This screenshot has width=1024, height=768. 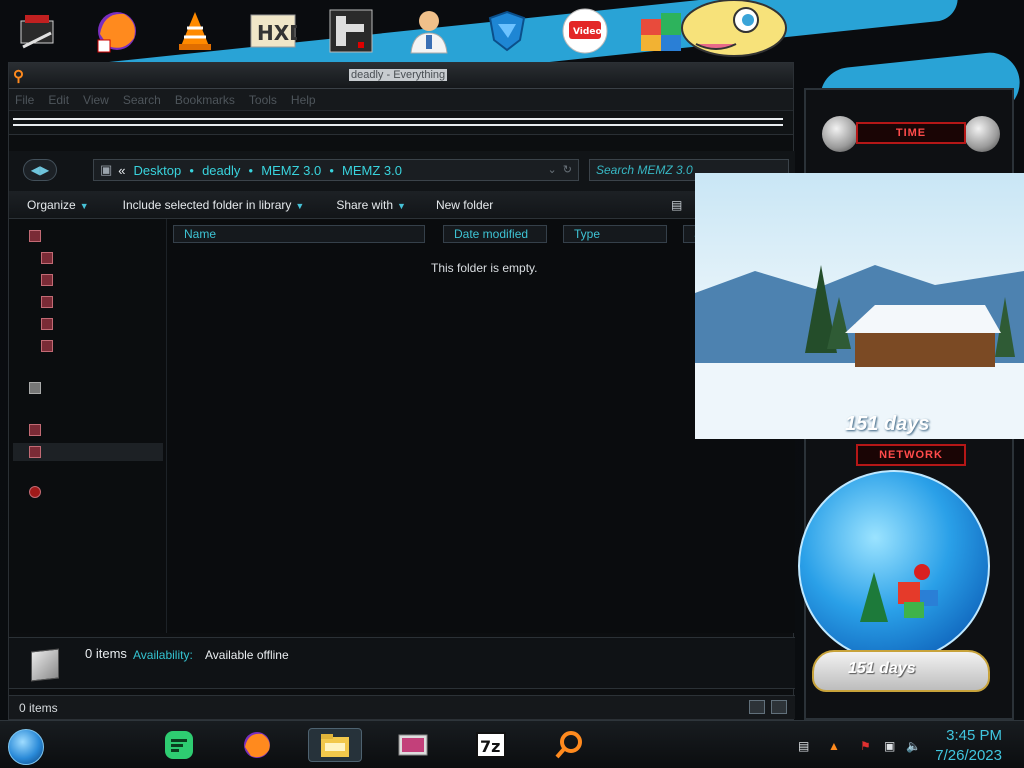 I want to click on share-with-label: Share with, so click(x=365, y=204).